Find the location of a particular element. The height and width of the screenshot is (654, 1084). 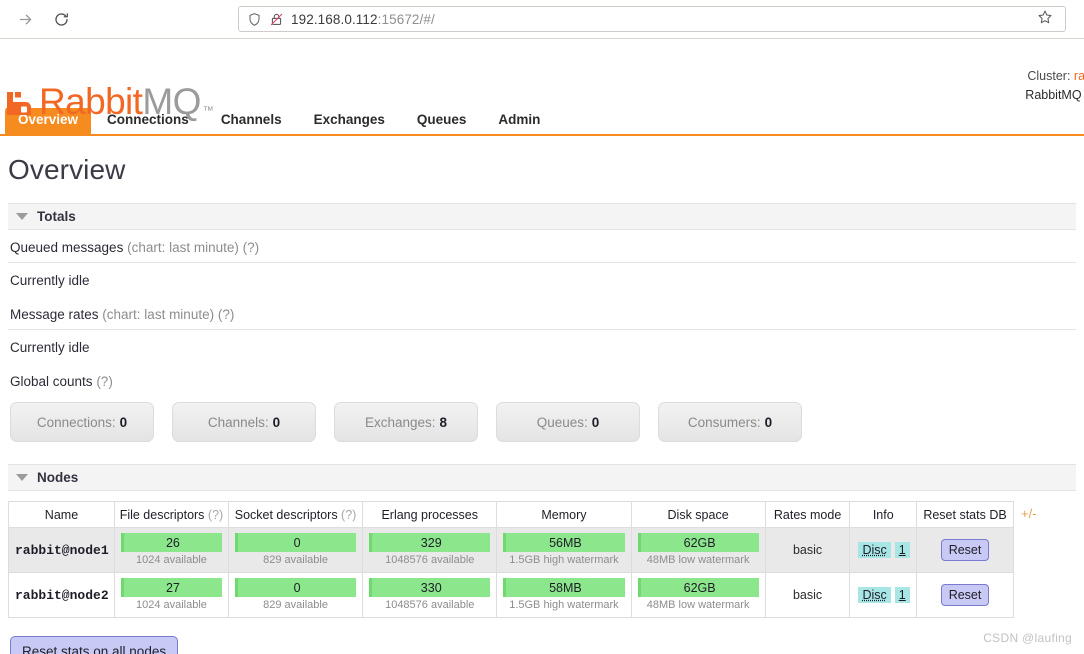

logo-trademark: ™ is located at coordinates (208, 111).